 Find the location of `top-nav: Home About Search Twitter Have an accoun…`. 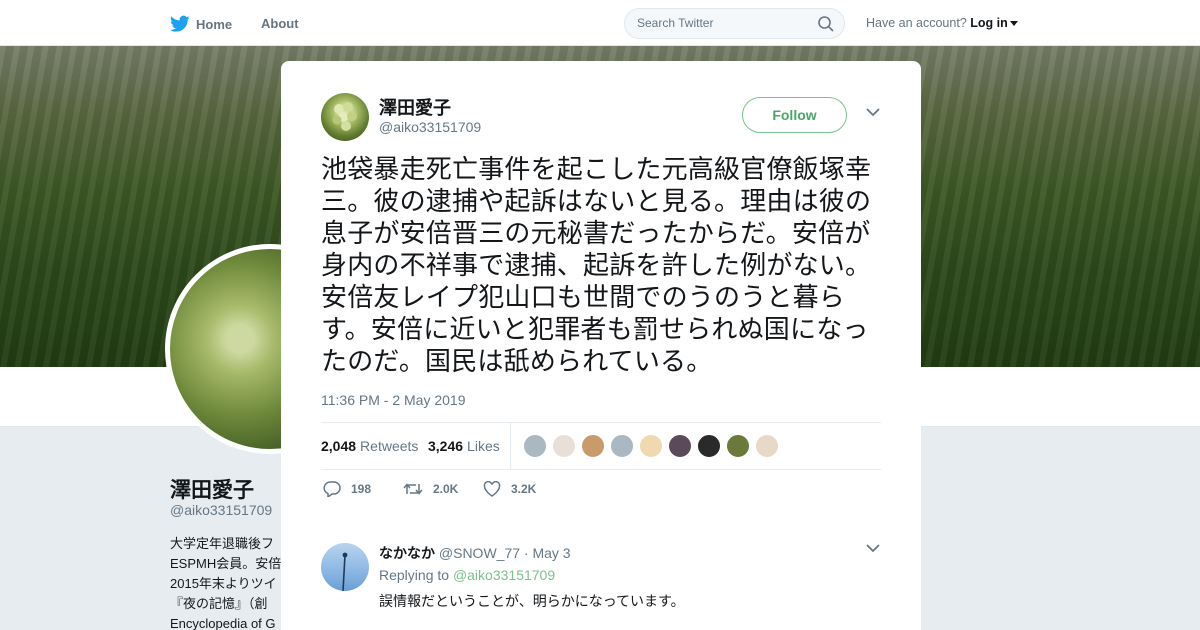

top-nav: Home About Search Twitter Have an accoun… is located at coordinates (600, 23).